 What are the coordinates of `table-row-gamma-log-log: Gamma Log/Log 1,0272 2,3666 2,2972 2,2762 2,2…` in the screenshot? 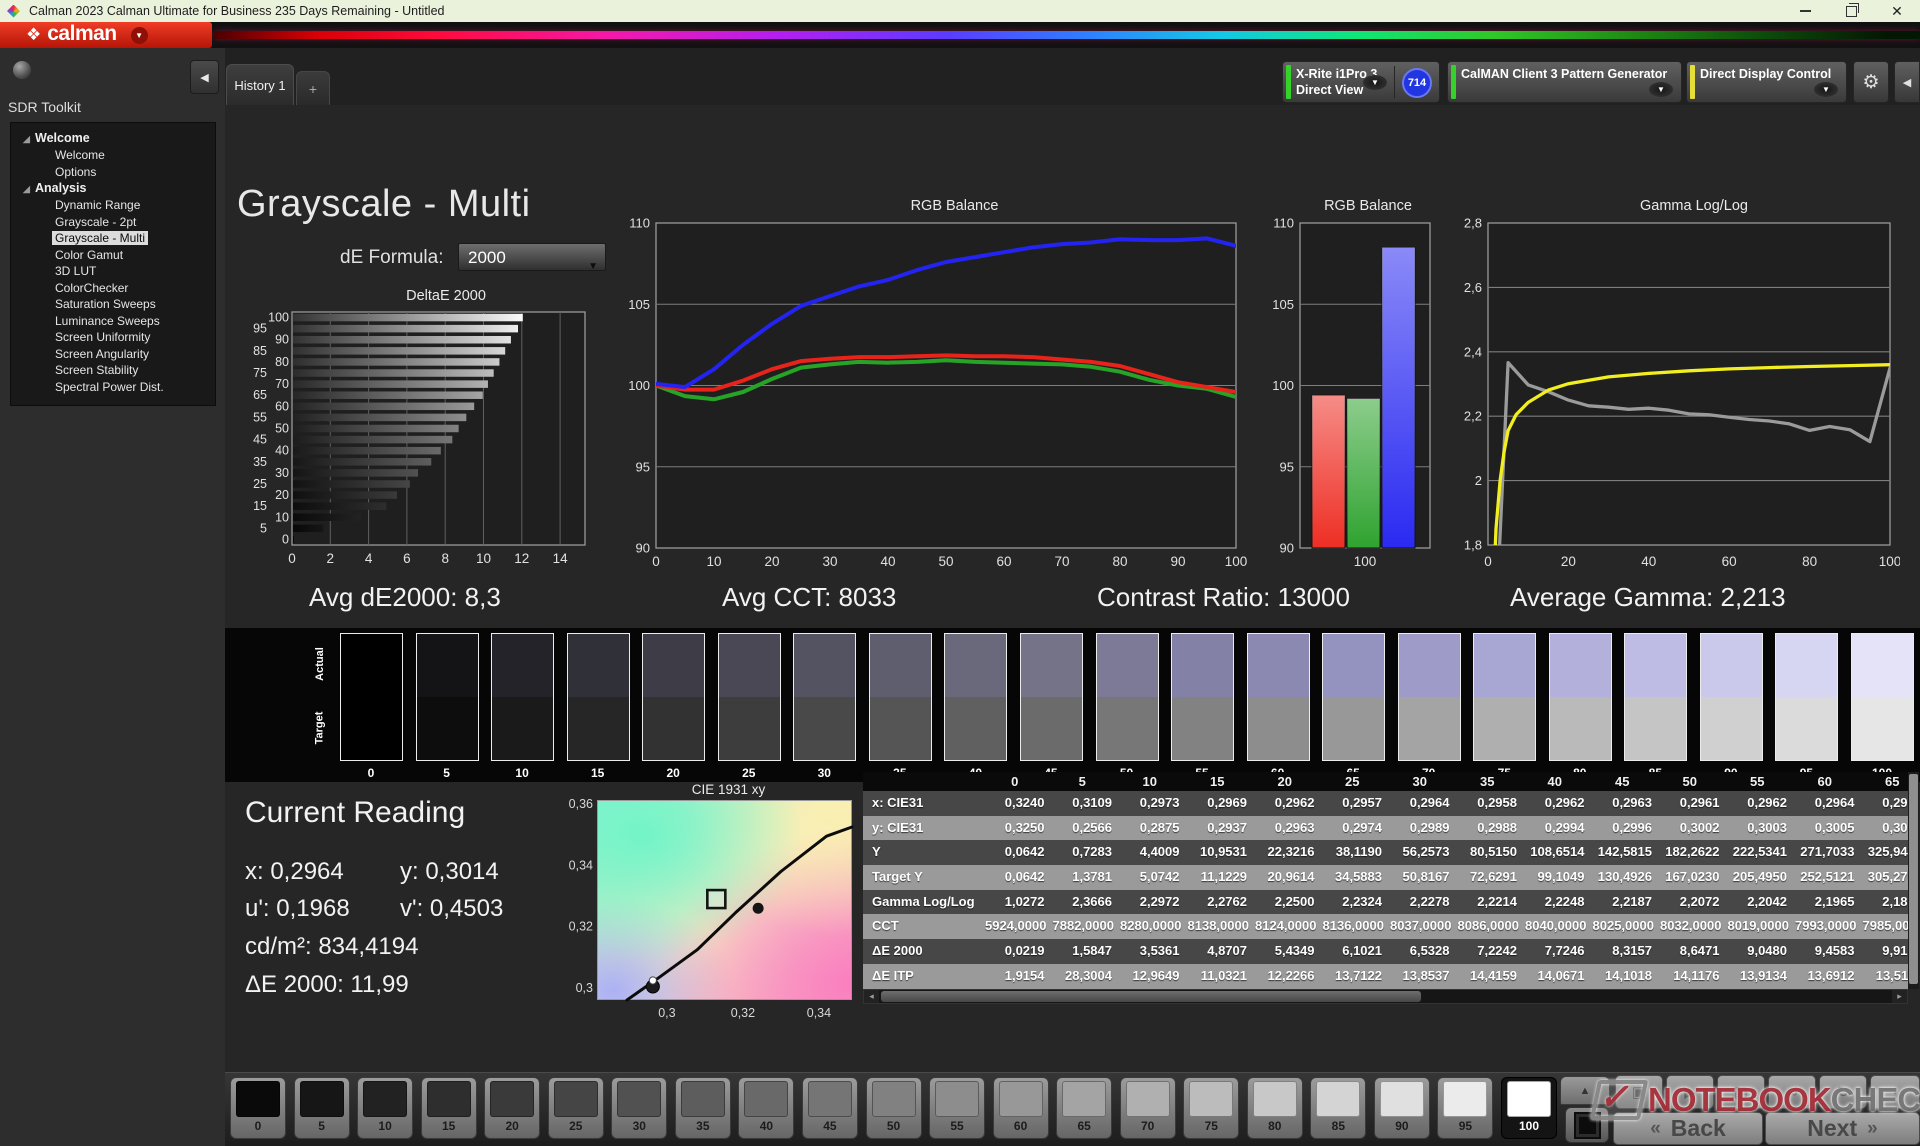 It's located at (1385, 902).